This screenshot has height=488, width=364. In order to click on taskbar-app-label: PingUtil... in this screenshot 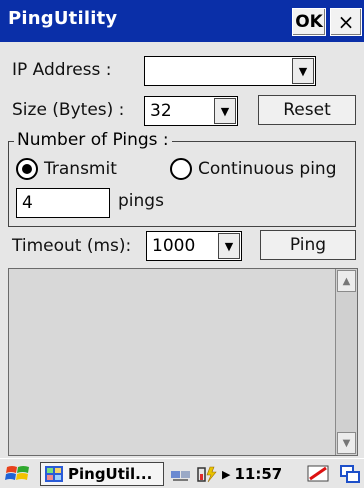, I will do `click(110, 474)`.